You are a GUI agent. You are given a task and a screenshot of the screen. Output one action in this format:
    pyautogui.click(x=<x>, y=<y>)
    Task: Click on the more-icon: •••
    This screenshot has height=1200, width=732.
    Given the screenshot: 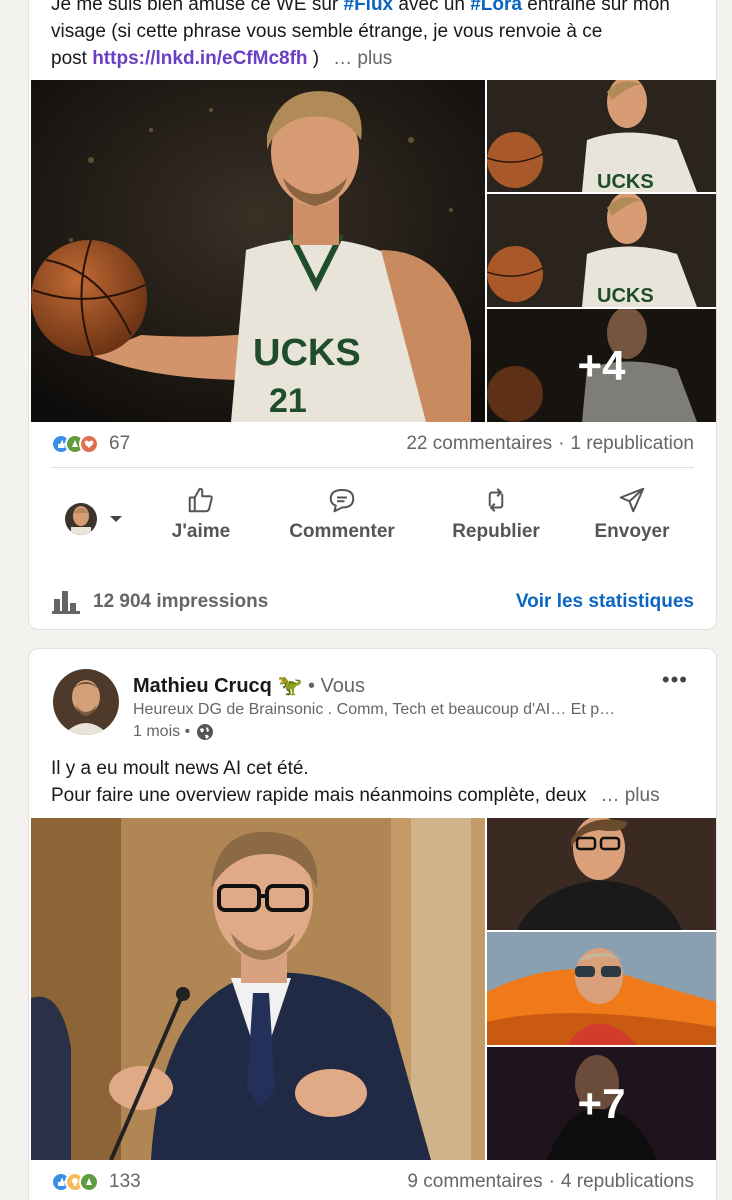 What is the action you would take?
    pyautogui.click(x=675, y=680)
    